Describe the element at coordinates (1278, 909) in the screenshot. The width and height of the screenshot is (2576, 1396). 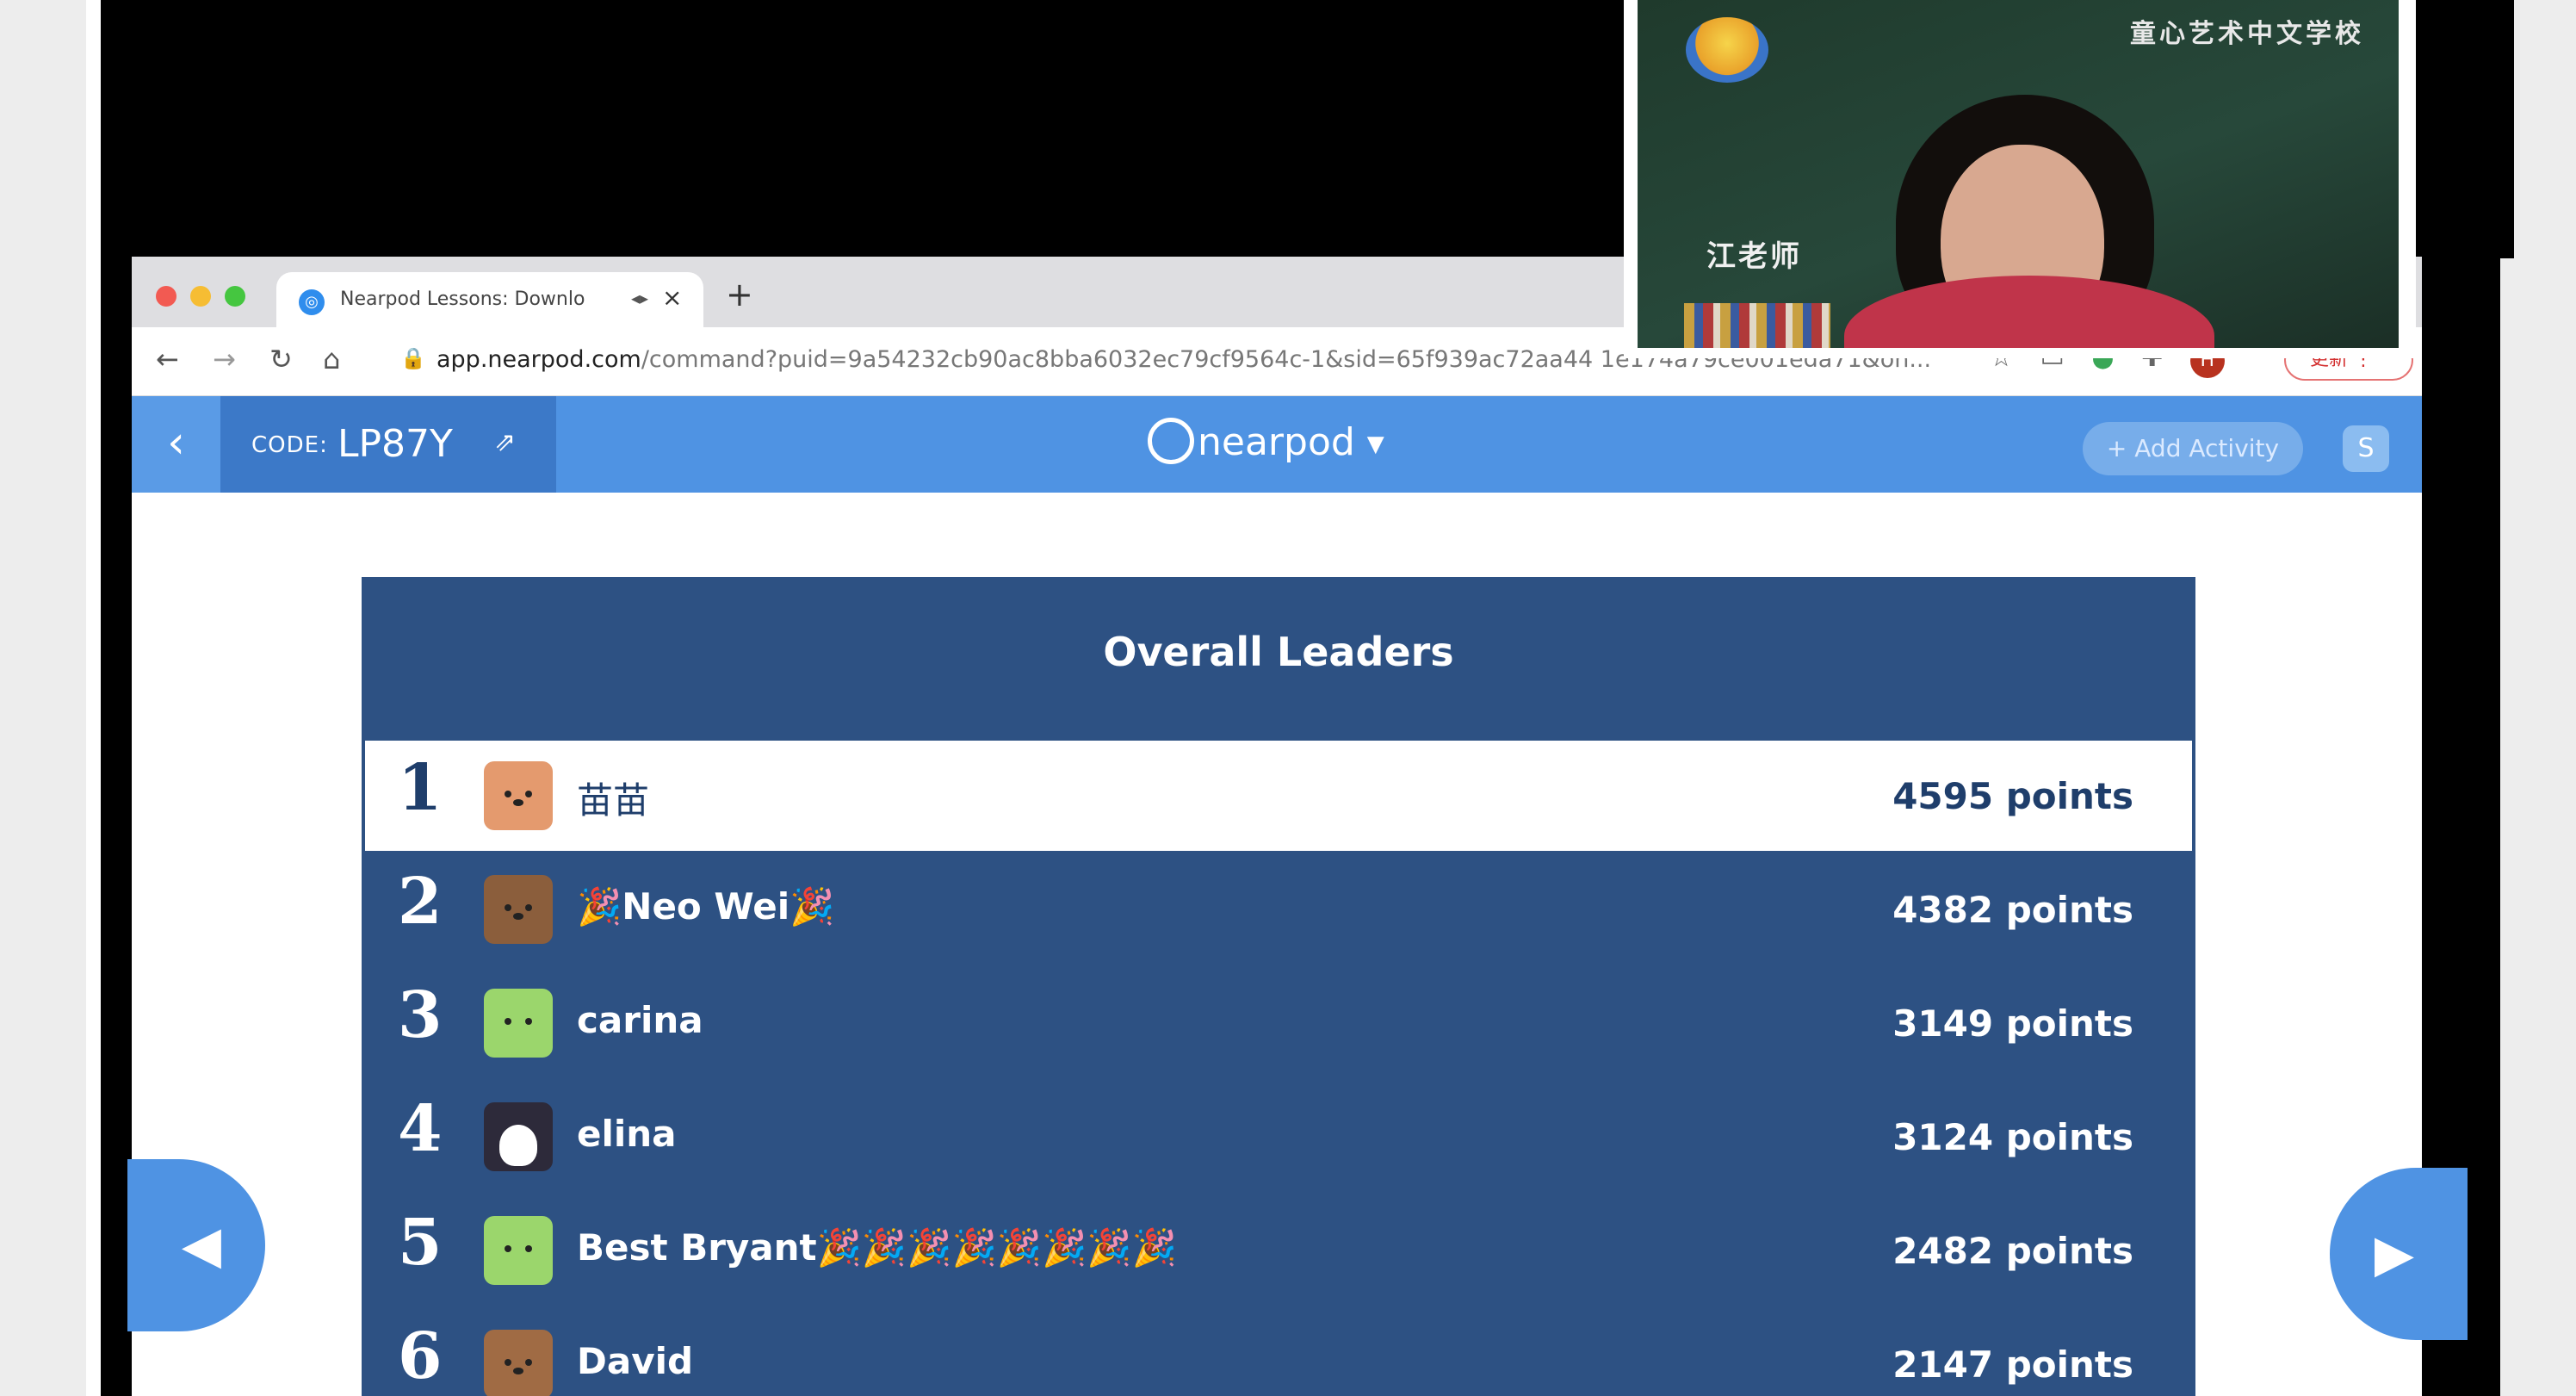
I see `leaderboard-row: 2 🎉Neo Wei🎉 4382 points` at that location.